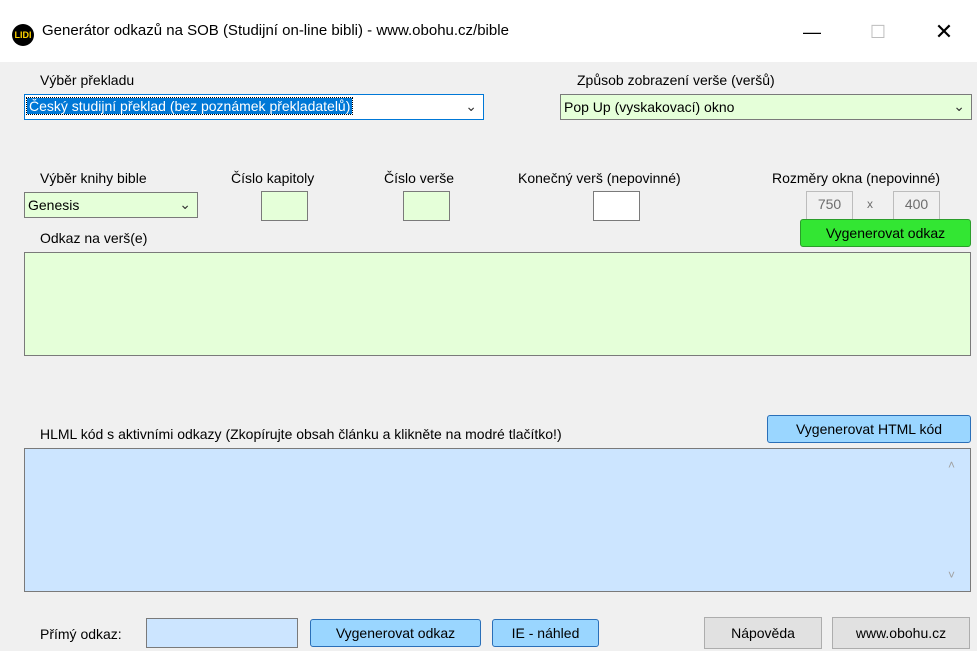 The width and height of the screenshot is (977, 651). I want to click on verse-link-label: Odkaz na verš(e), so click(94, 238).